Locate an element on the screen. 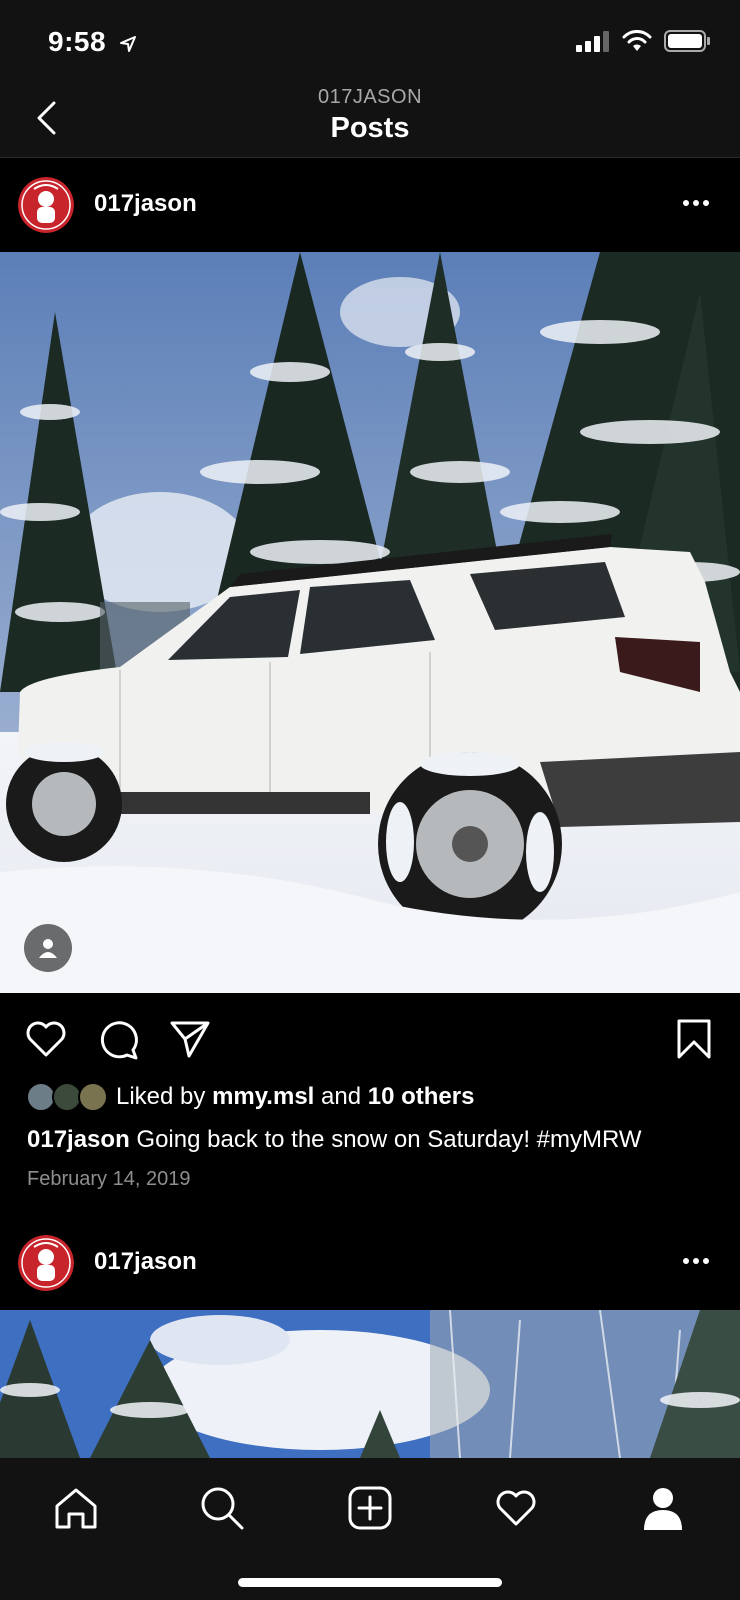  navigation-header: 017JASON Posts is located at coordinates (370, 121).